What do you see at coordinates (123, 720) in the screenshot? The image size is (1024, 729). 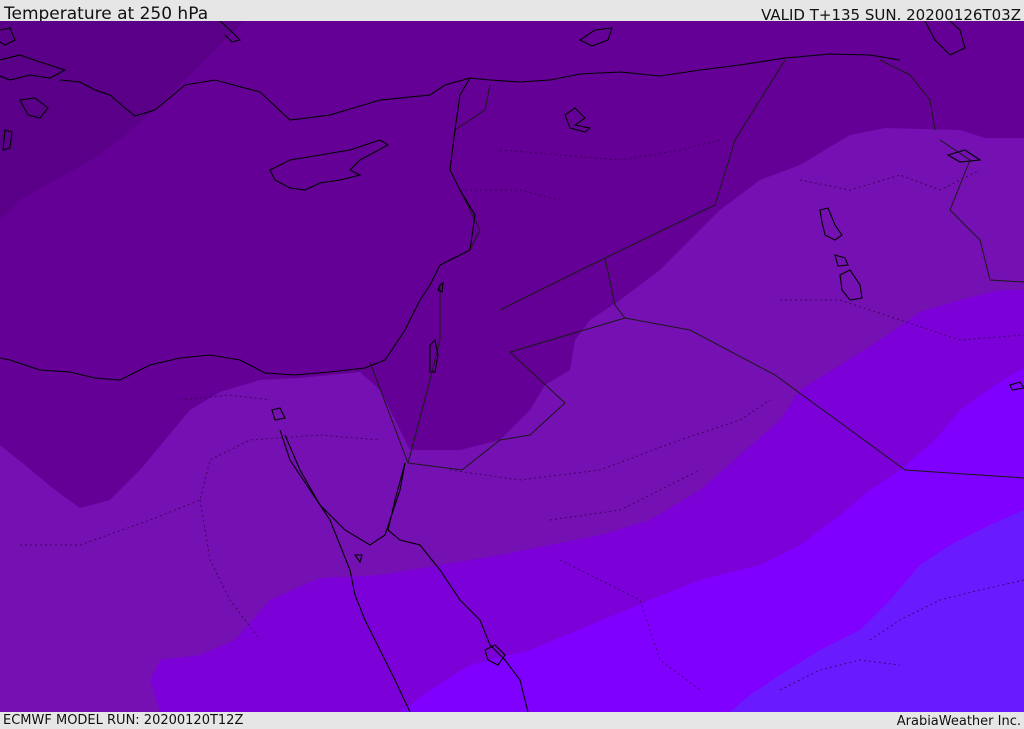 I see `model-run-label: ECMWF MODEL RUN: 20200120T12Z` at bounding box center [123, 720].